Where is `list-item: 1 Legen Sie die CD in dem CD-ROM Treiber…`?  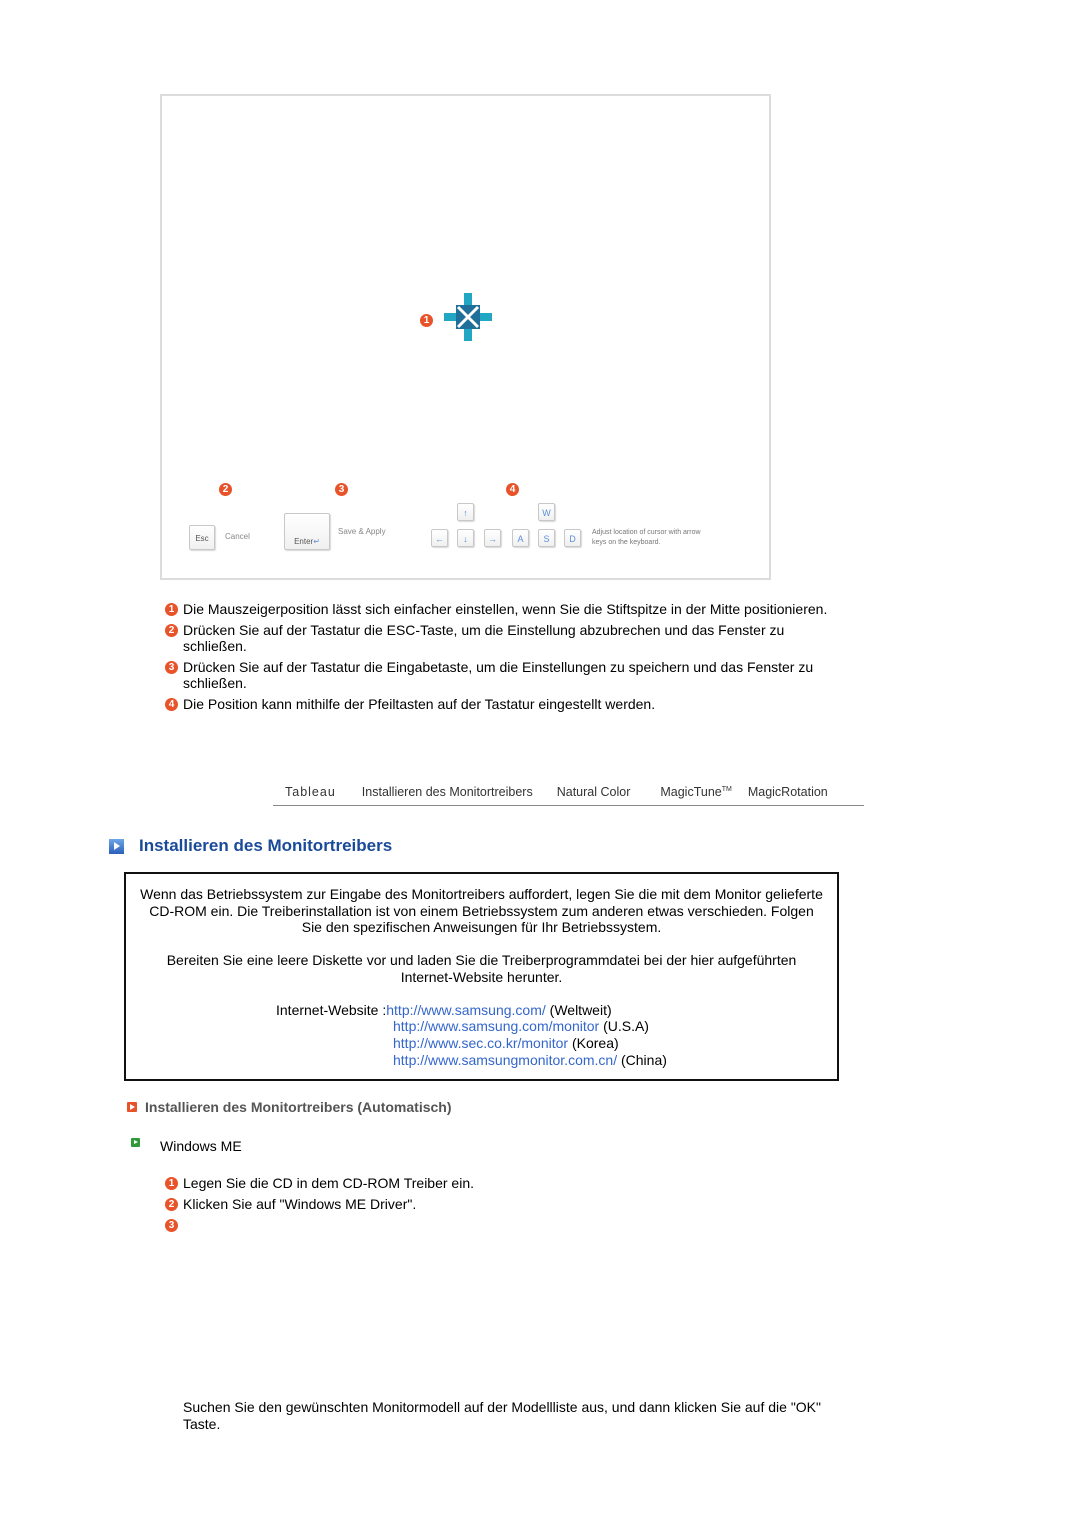 list-item: 1 Legen Sie die CD in dem CD-ROM Treiber… is located at coordinates (415, 1183).